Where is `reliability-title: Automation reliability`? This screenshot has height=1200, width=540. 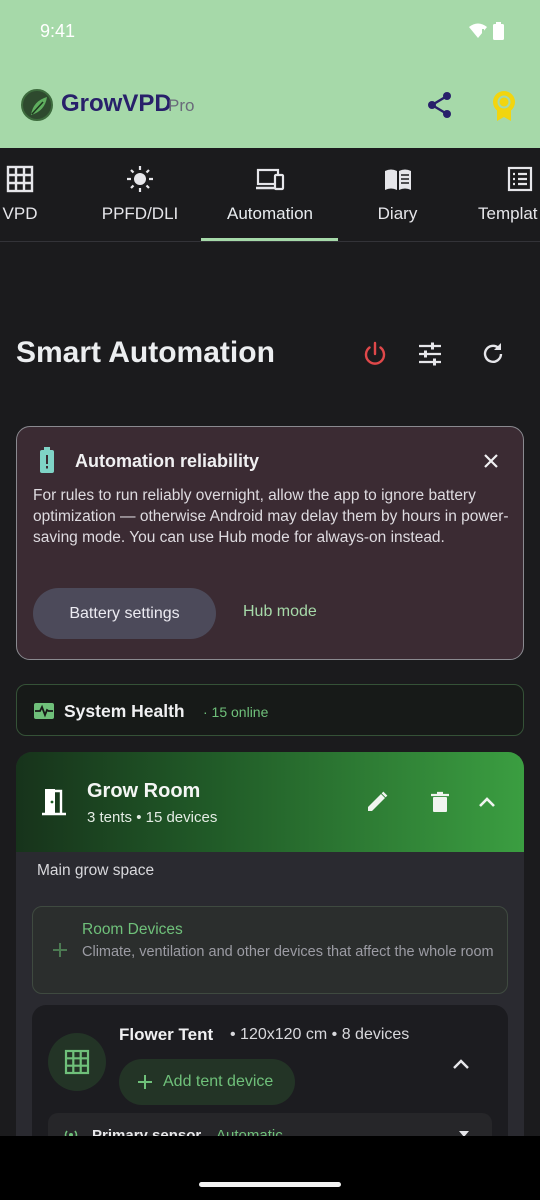 reliability-title: Automation reliability is located at coordinates (167, 461).